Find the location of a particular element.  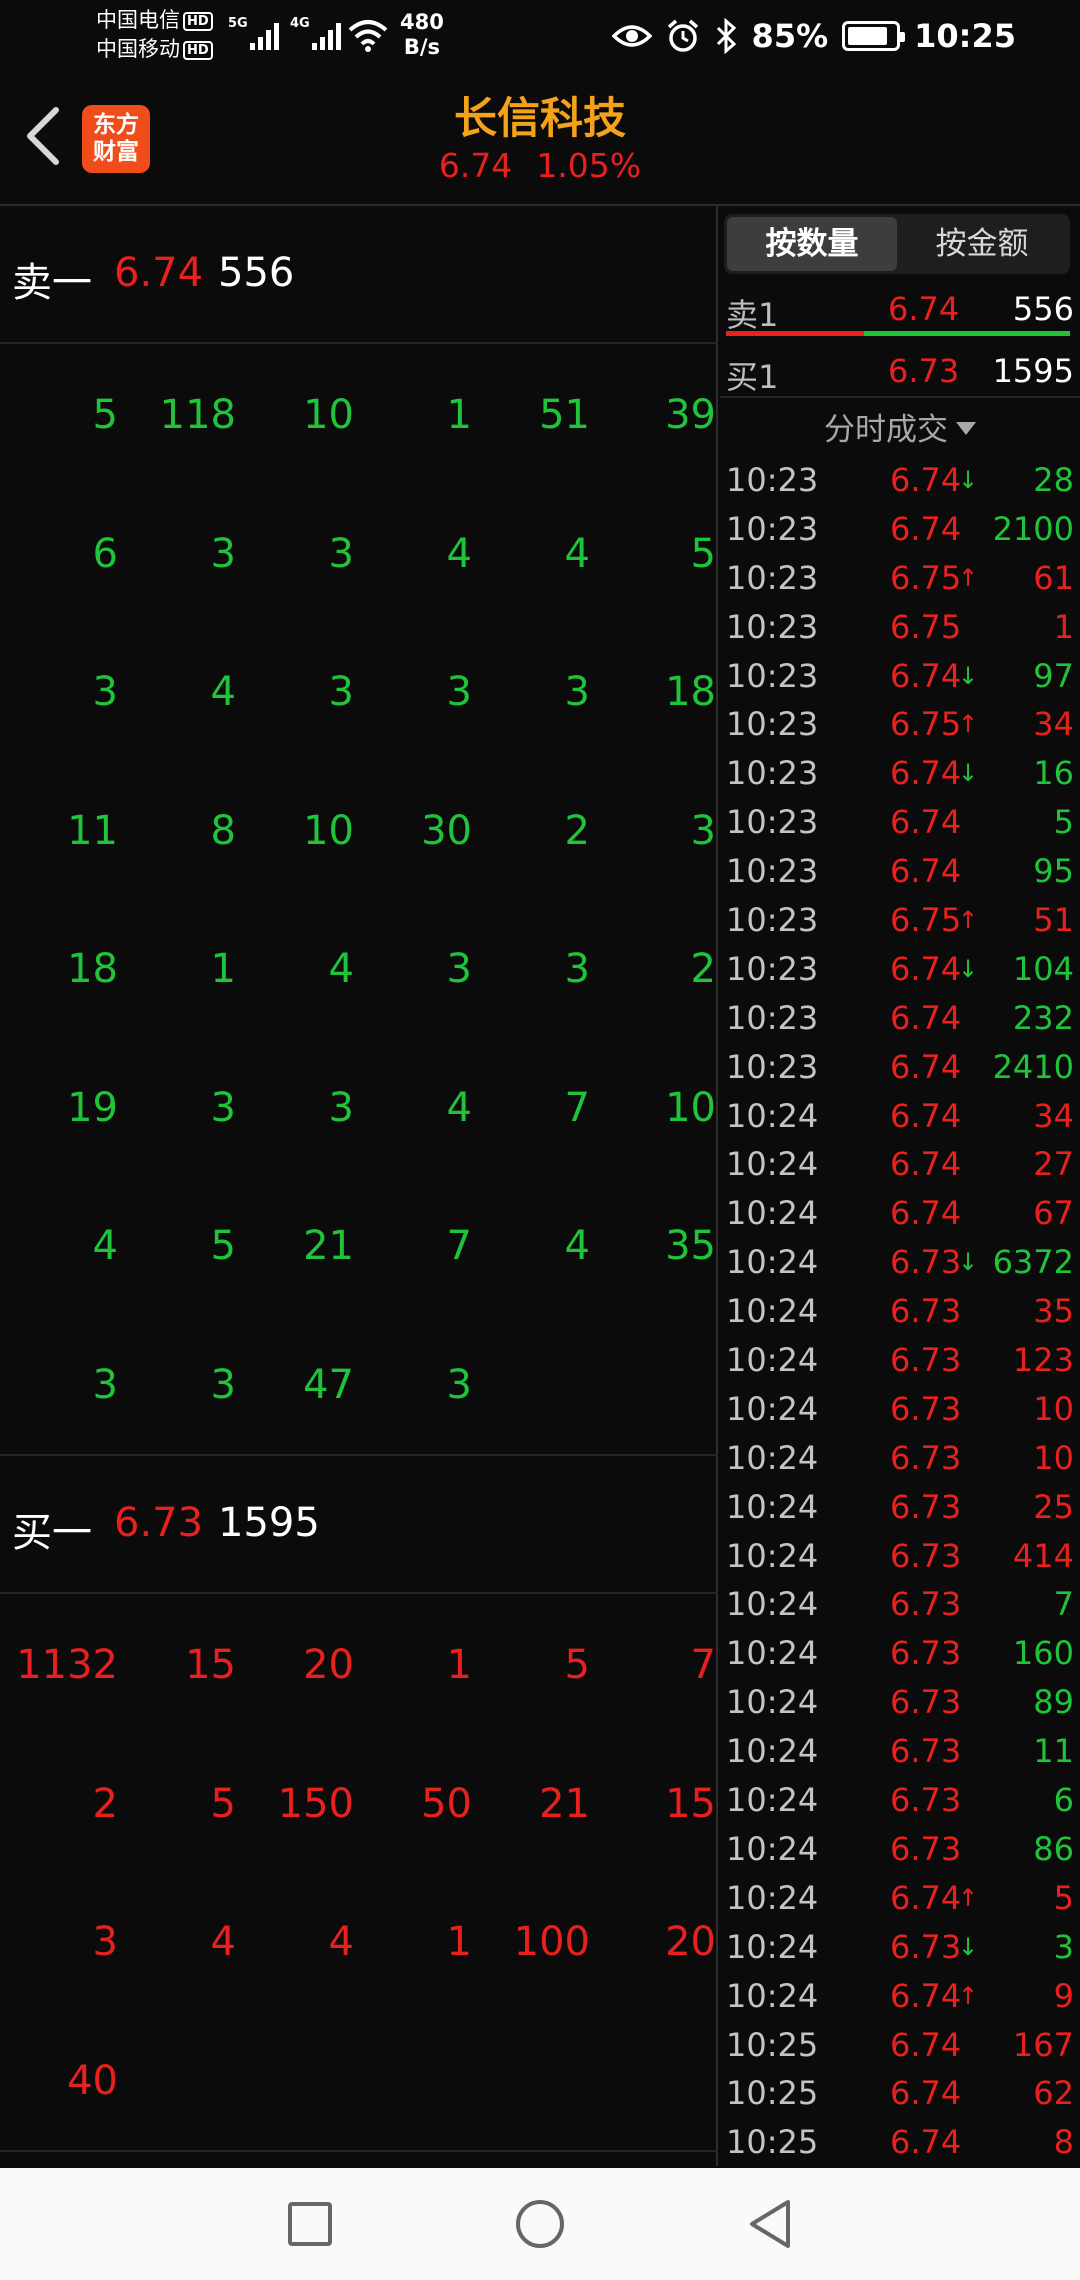

tick-volume: 89 is located at coordinates (1053, 1702).